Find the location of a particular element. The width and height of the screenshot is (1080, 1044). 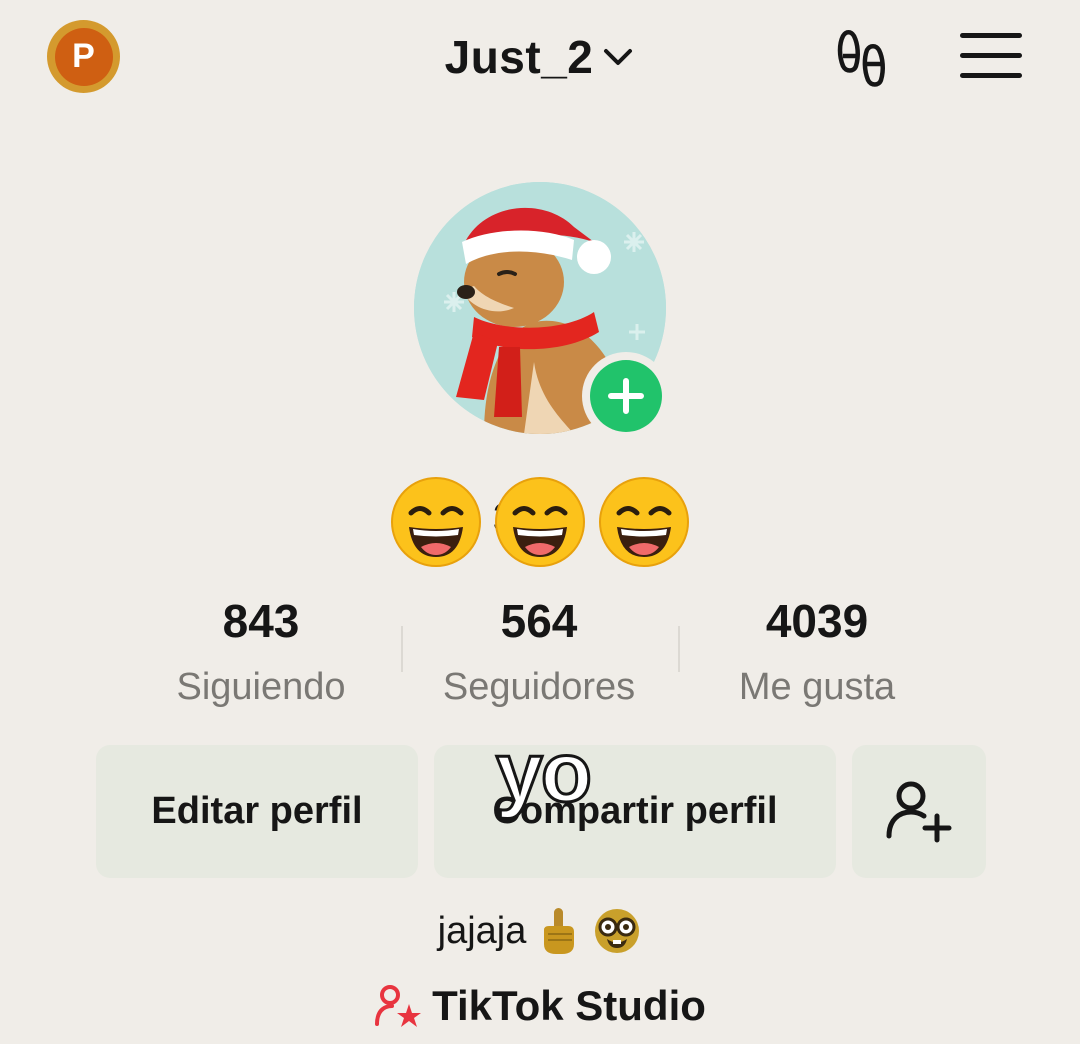

studio-creator-icon is located at coordinates (398, 1006).